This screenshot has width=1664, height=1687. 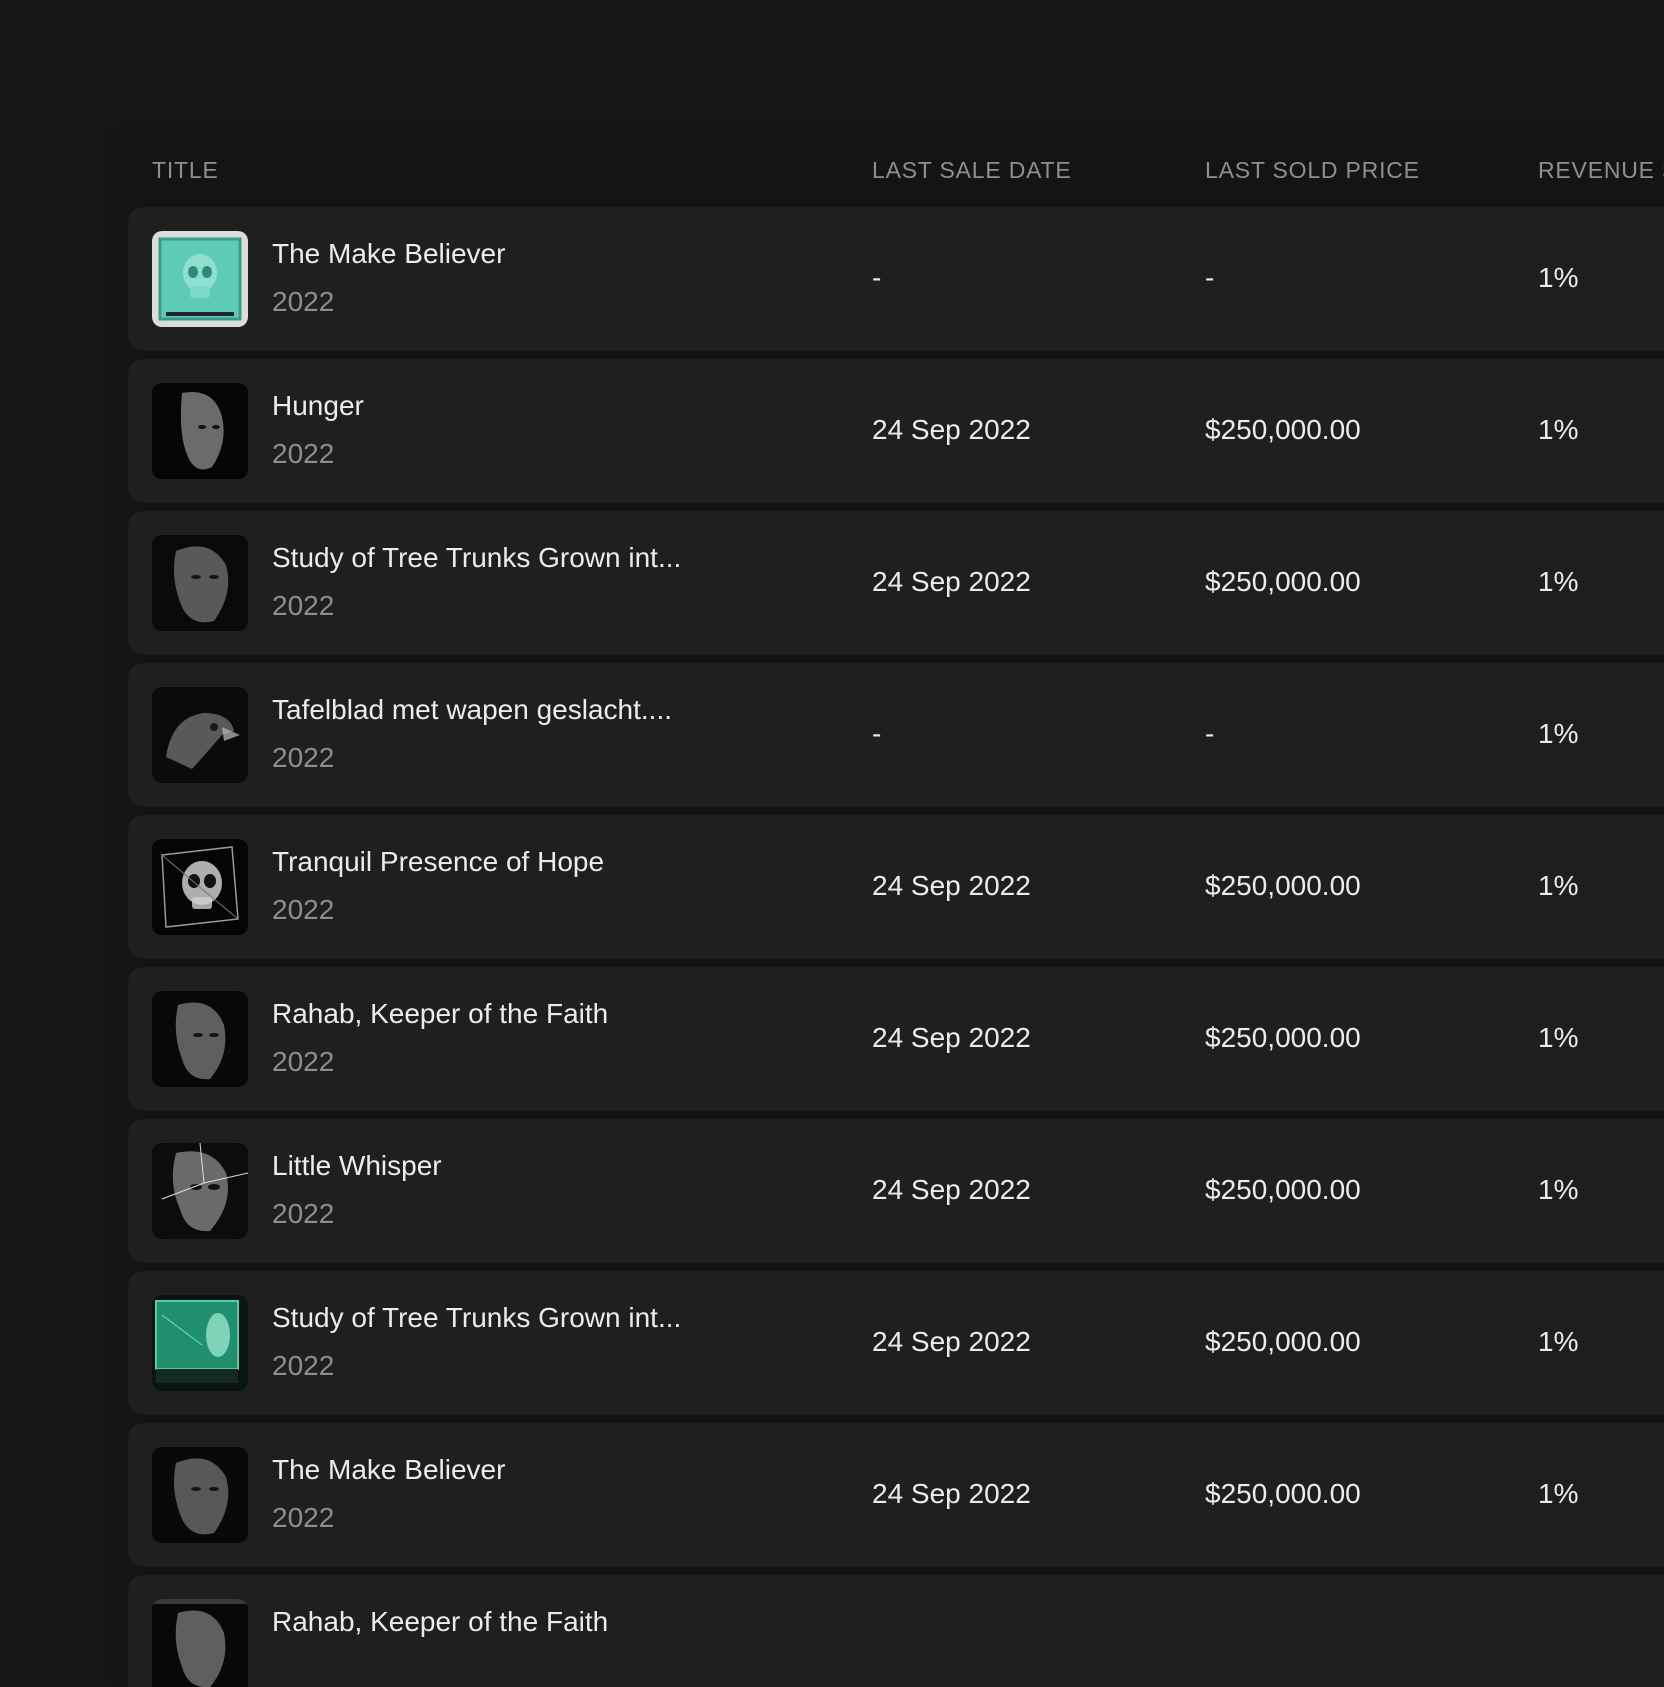 What do you see at coordinates (318, 406) in the screenshot?
I see `artwork-title: Hunger` at bounding box center [318, 406].